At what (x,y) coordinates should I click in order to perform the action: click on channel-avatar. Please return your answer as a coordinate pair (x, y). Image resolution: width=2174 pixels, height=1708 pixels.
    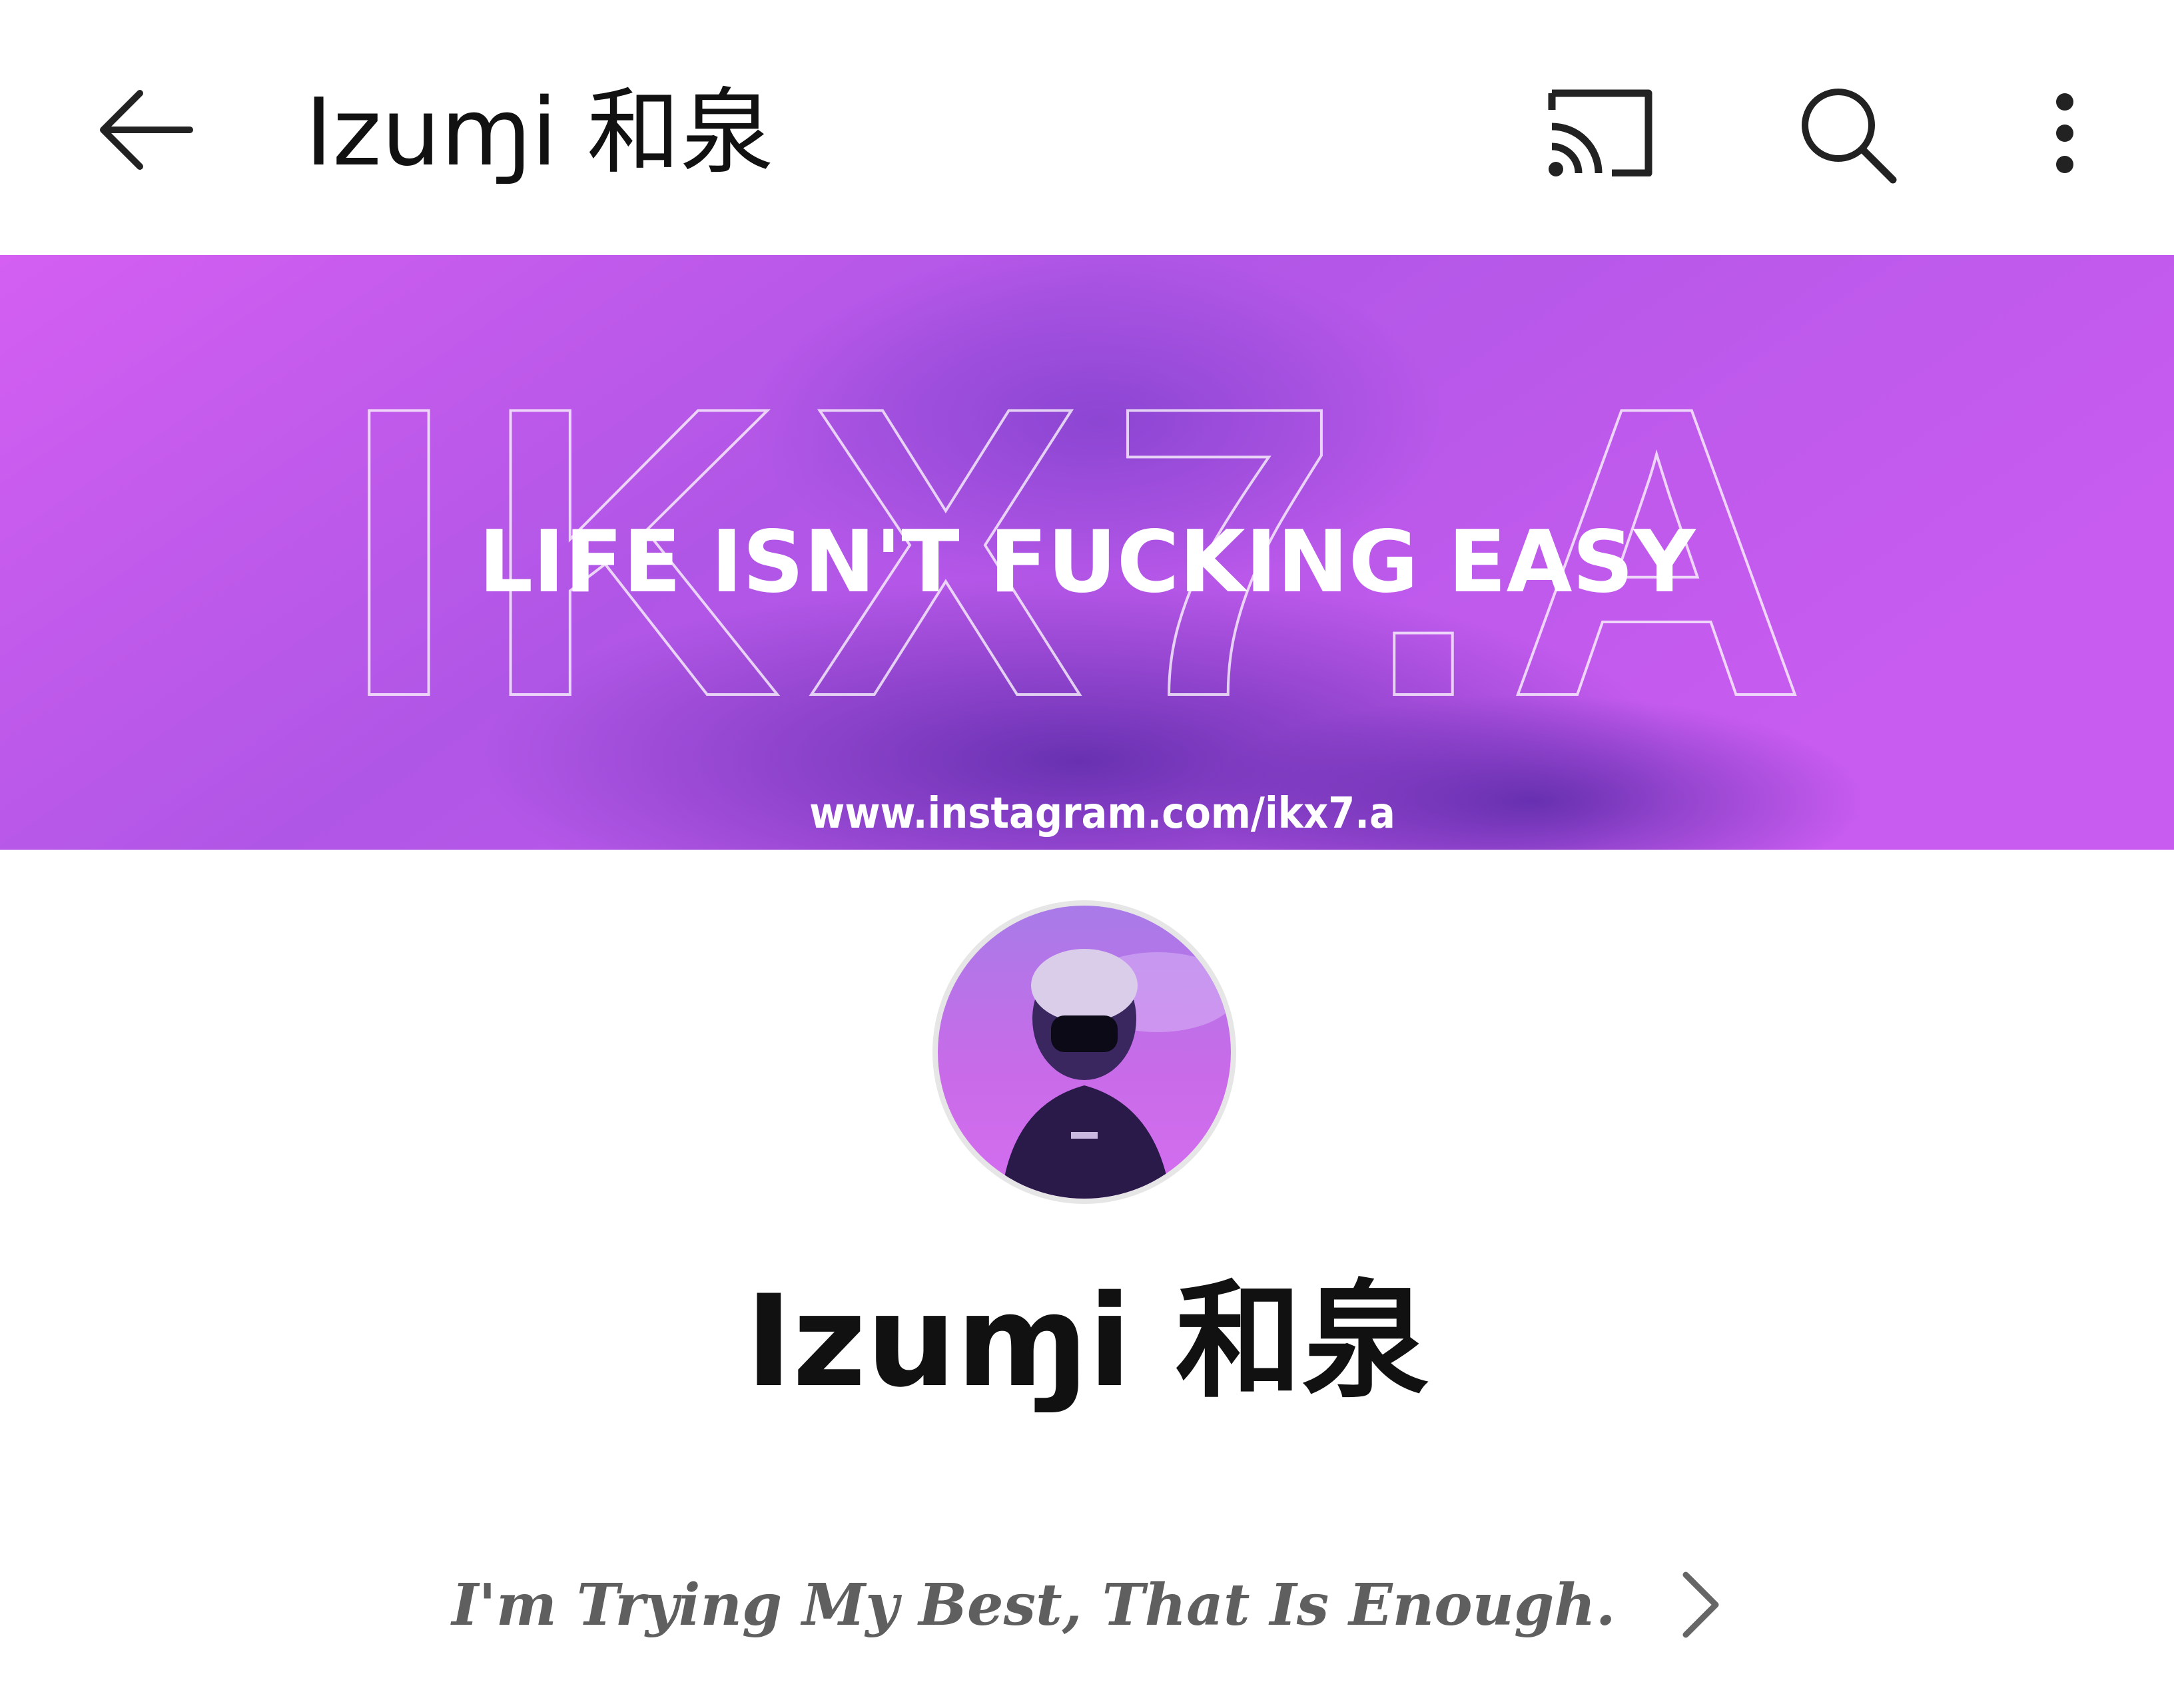
    Looking at the image, I should click on (1084, 1052).